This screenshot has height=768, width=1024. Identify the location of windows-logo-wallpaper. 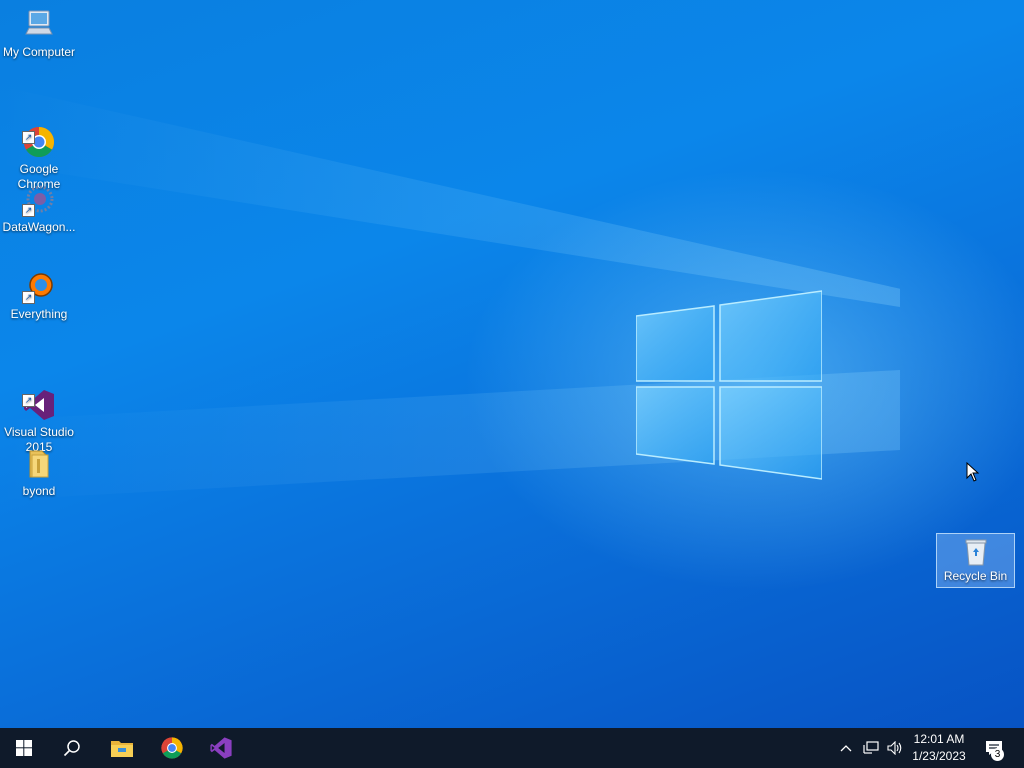
(729, 385).